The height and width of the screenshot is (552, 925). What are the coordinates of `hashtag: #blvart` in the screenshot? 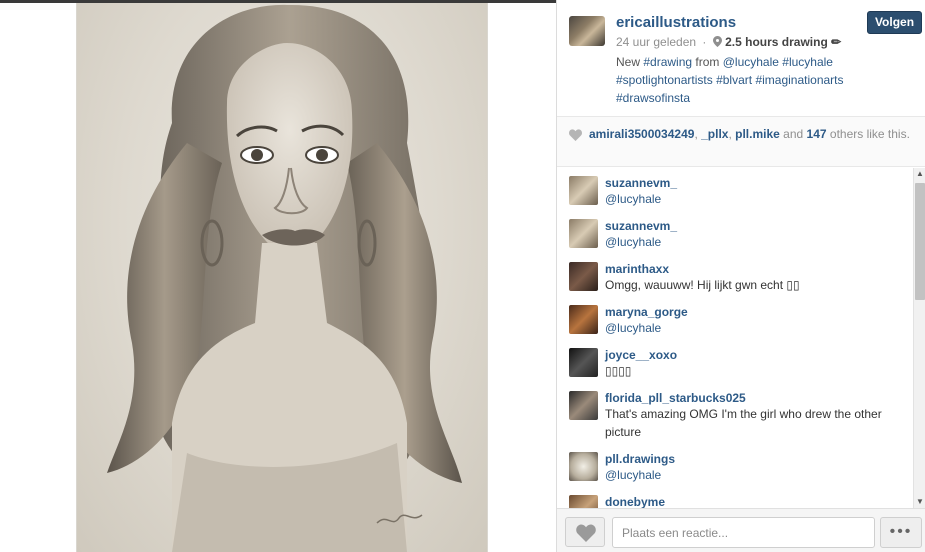 It's located at (734, 80).